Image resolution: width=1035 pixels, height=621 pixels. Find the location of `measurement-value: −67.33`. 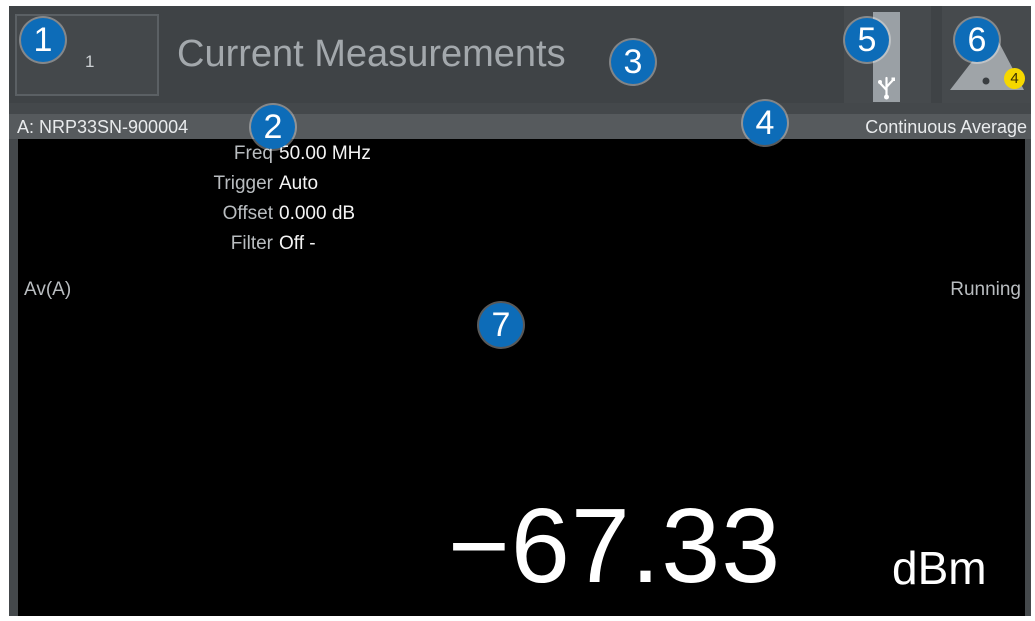

measurement-value: −67.33 is located at coordinates (615, 546).